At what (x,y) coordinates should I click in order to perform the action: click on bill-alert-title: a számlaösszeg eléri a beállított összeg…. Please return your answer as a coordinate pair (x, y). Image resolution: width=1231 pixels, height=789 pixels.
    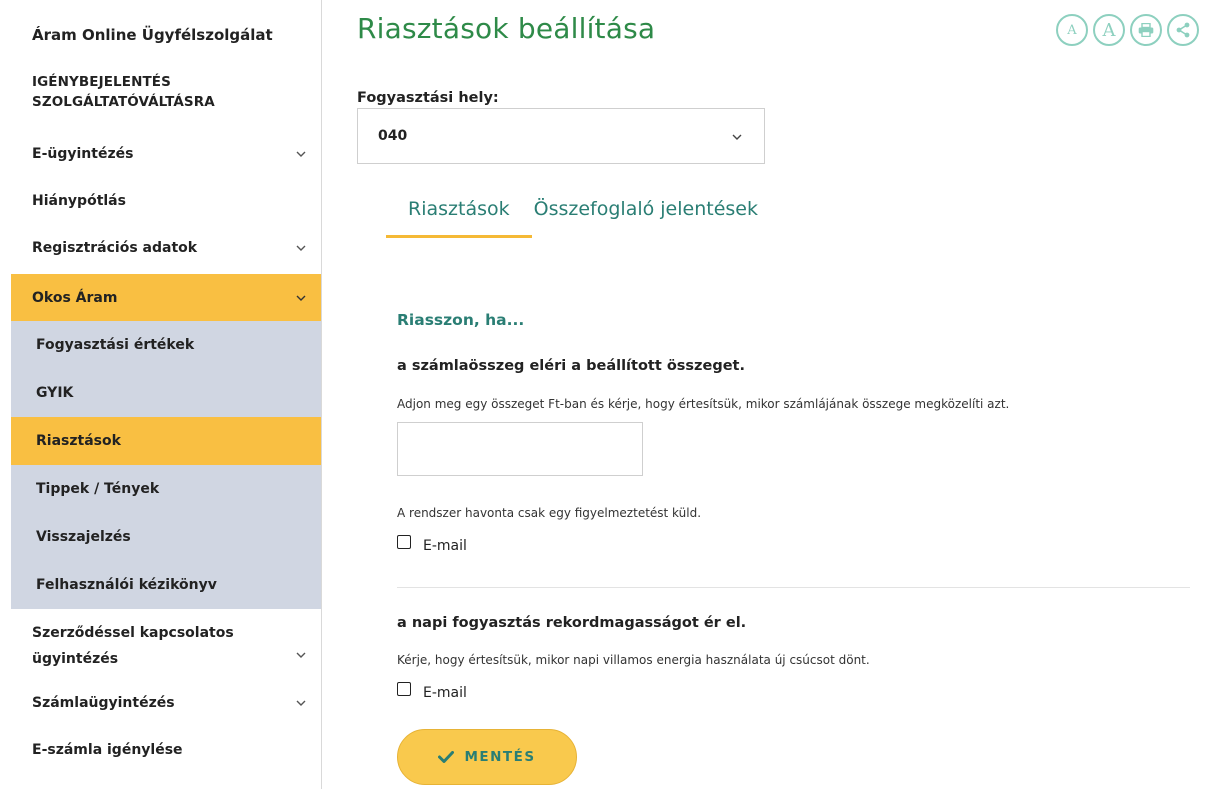
    Looking at the image, I should click on (571, 366).